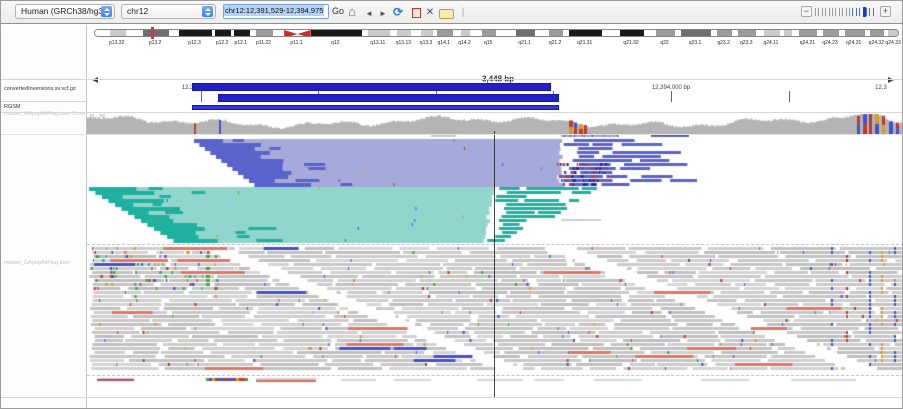 The height and width of the screenshot is (409, 903). What do you see at coordinates (352, 12) in the screenshot?
I see `home-icon: ⌂` at bounding box center [352, 12].